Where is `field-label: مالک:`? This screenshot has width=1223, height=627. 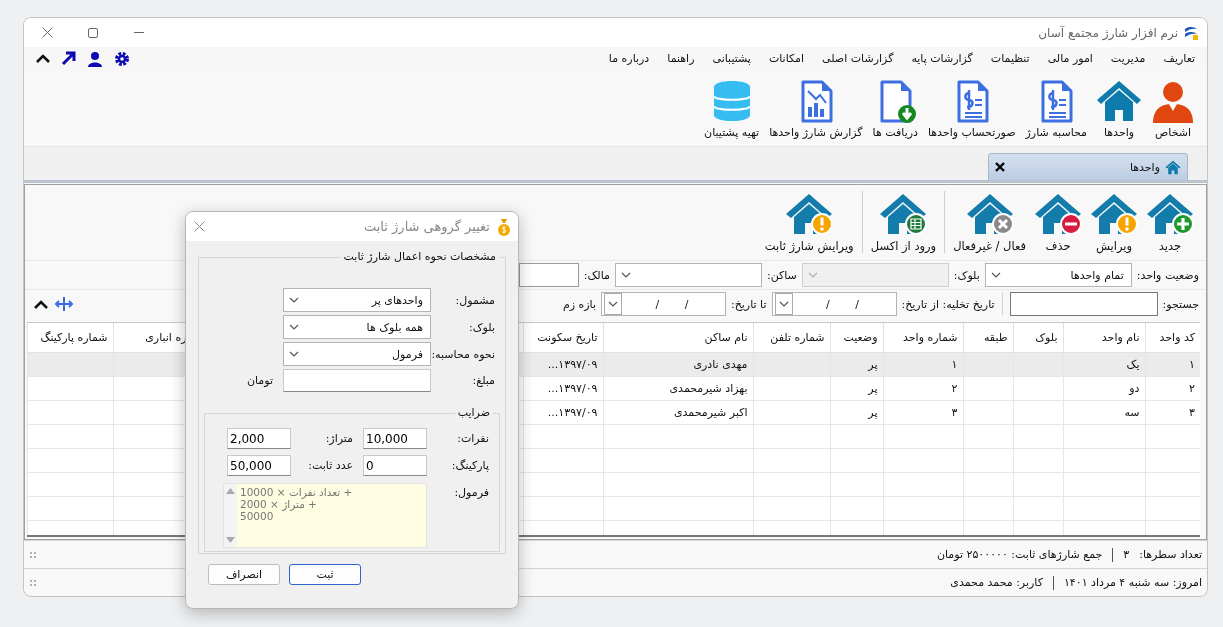
field-label: مالک: is located at coordinates (596, 275).